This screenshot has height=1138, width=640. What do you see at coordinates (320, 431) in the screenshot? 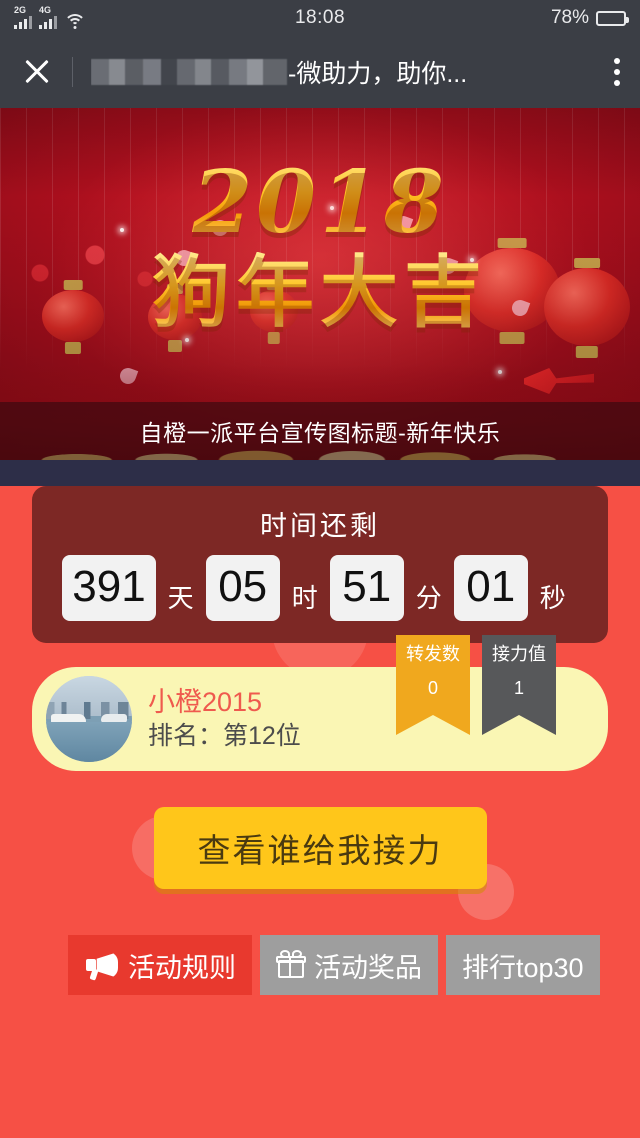
I see `banner-caption: 自橙一派平台宣传图标题-新年快乐` at bounding box center [320, 431].